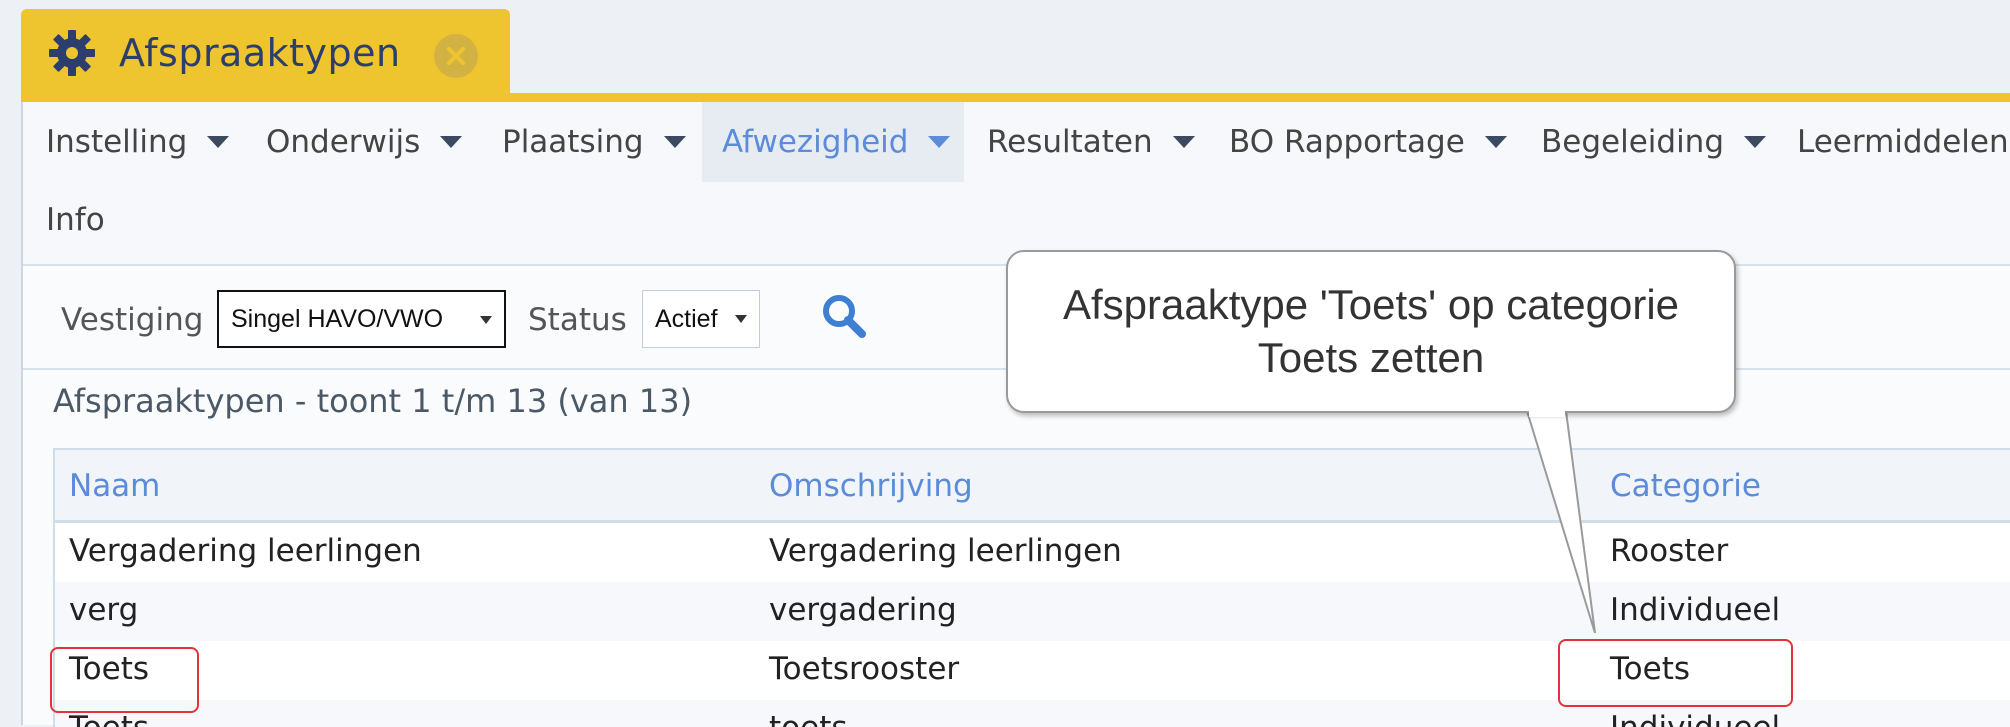  What do you see at coordinates (945, 551) in the screenshot?
I see `cell-omschrijving: Vergadering leerlingen` at bounding box center [945, 551].